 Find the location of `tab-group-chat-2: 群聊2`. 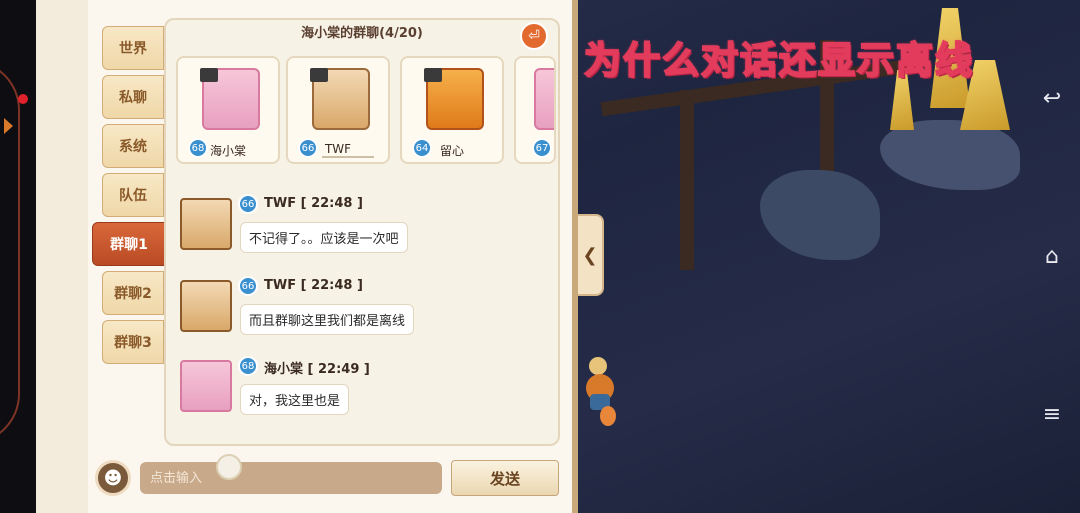

tab-group-chat-2: 群聊2 is located at coordinates (133, 293).